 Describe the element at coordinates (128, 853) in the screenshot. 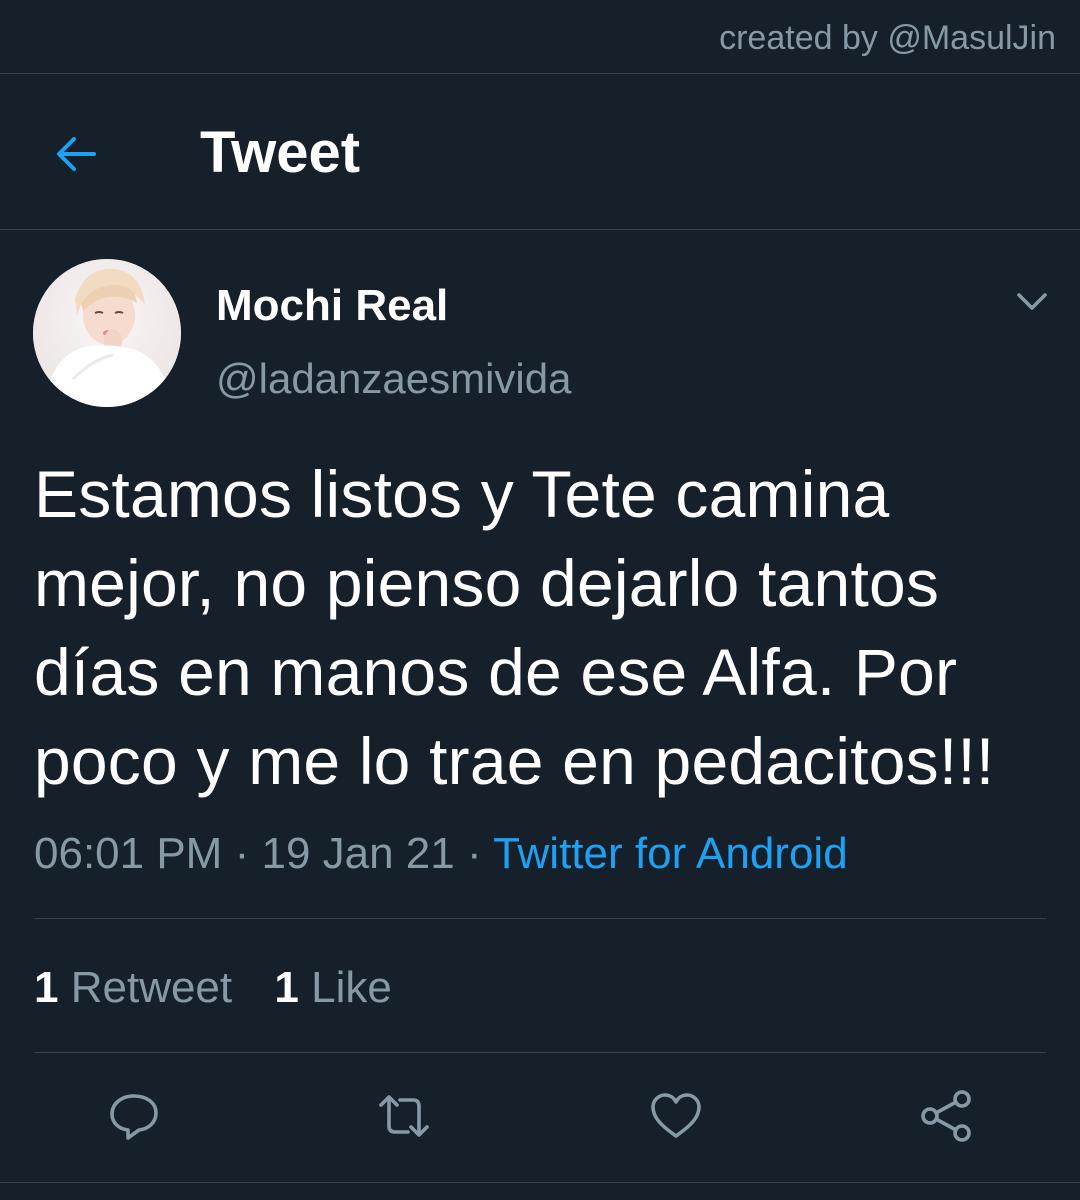

I see `tweet-time: 06:01 PM` at that location.